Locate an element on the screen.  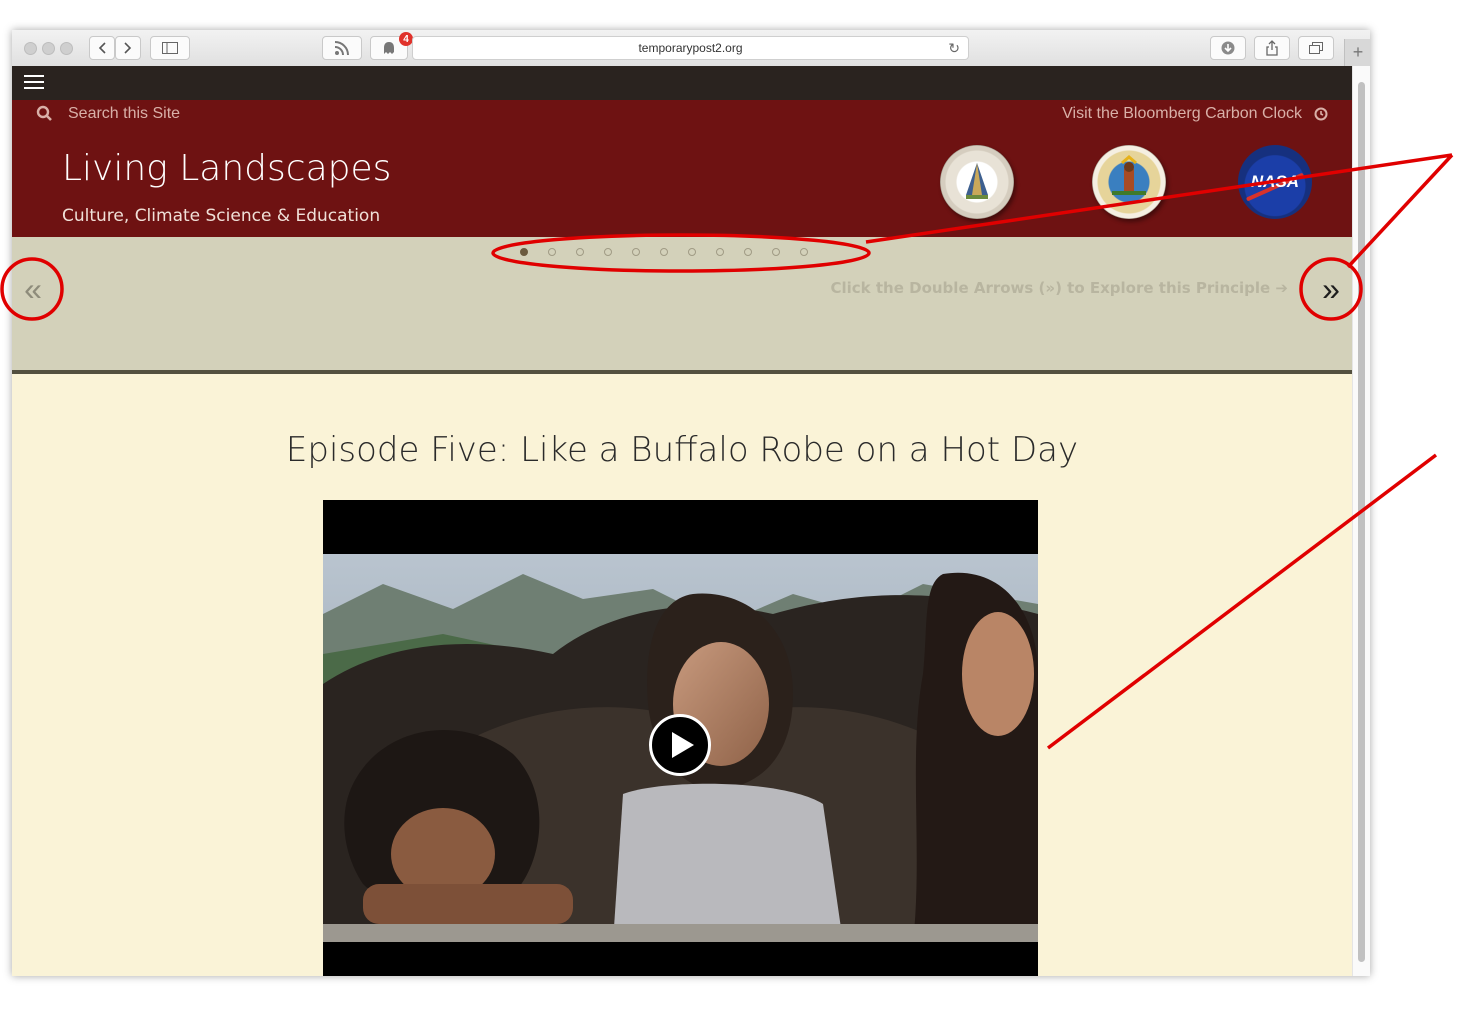
downloads-button is located at coordinates (1228, 48).